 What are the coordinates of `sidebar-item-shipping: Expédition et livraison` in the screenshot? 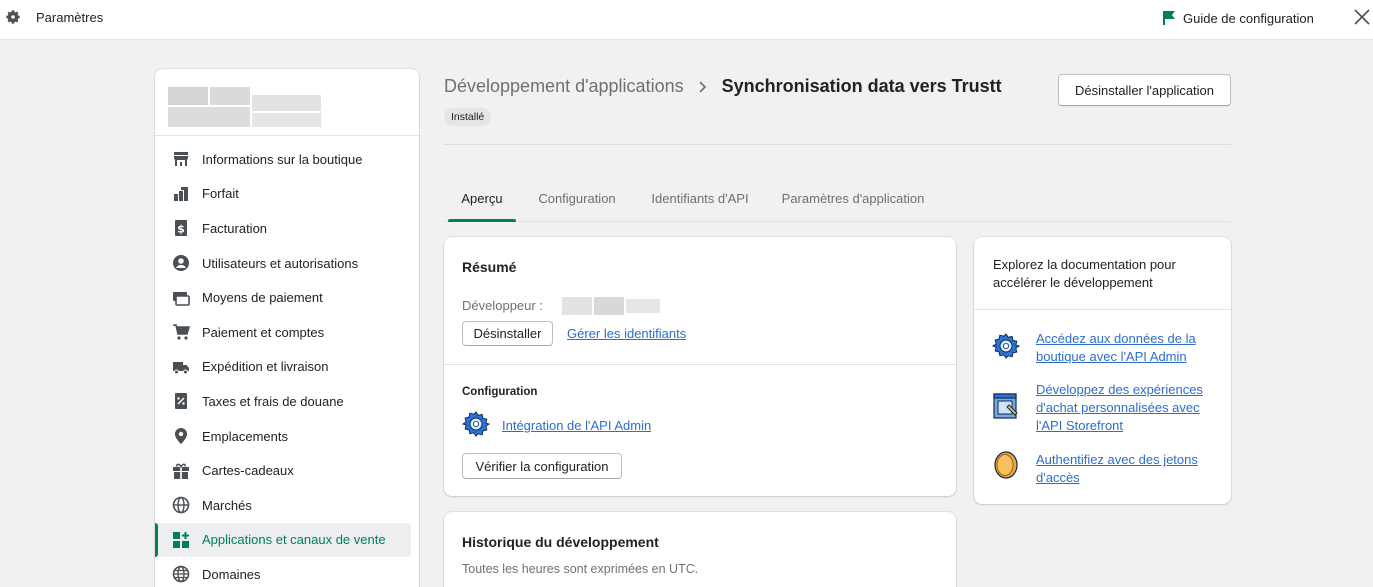 It's located at (287, 367).